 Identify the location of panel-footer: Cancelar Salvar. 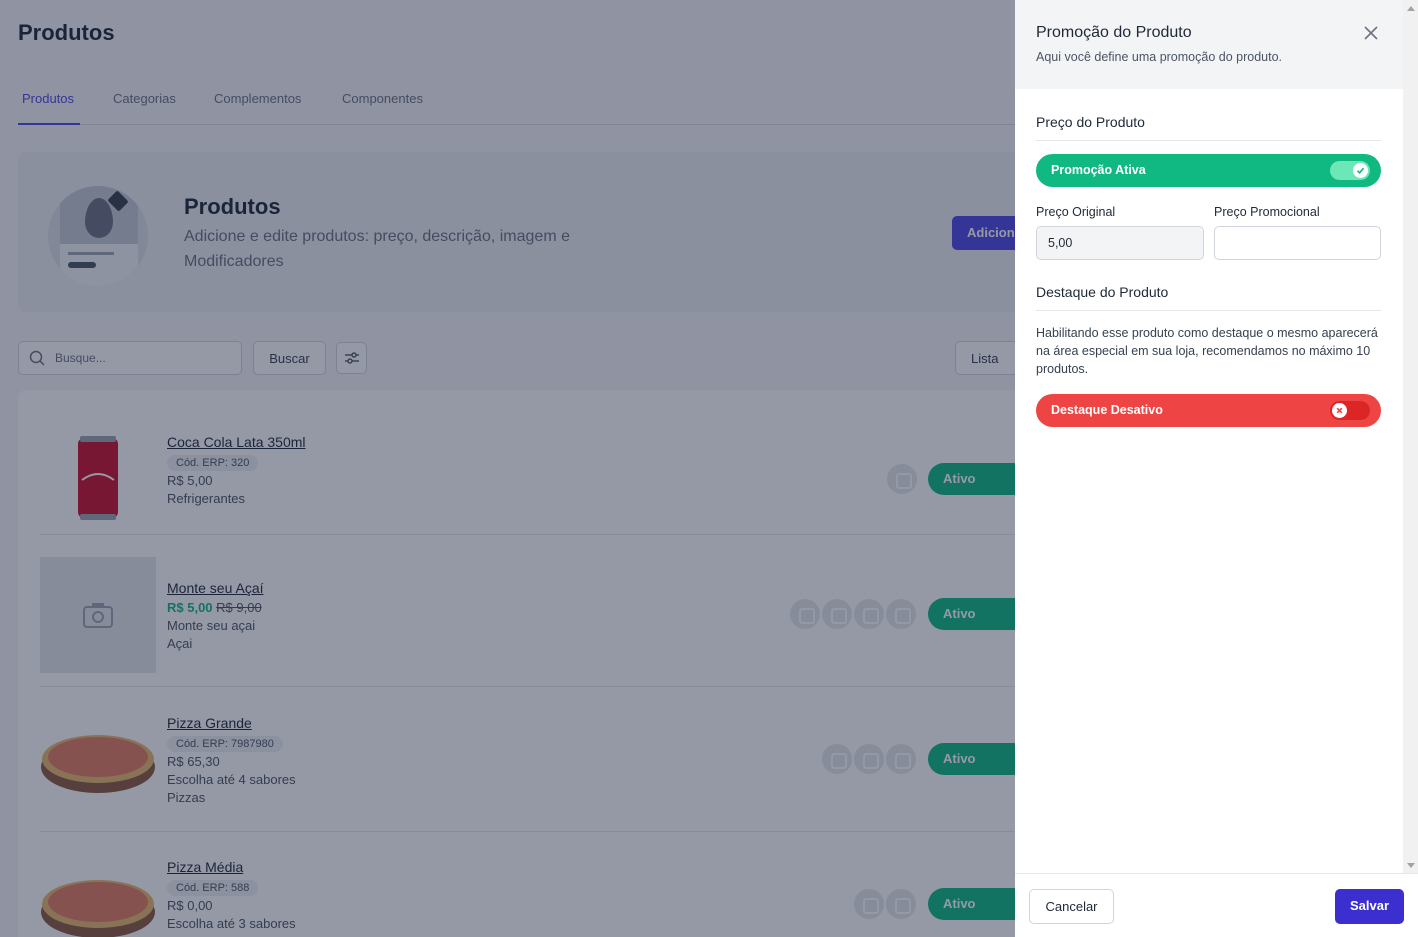
(1216, 905).